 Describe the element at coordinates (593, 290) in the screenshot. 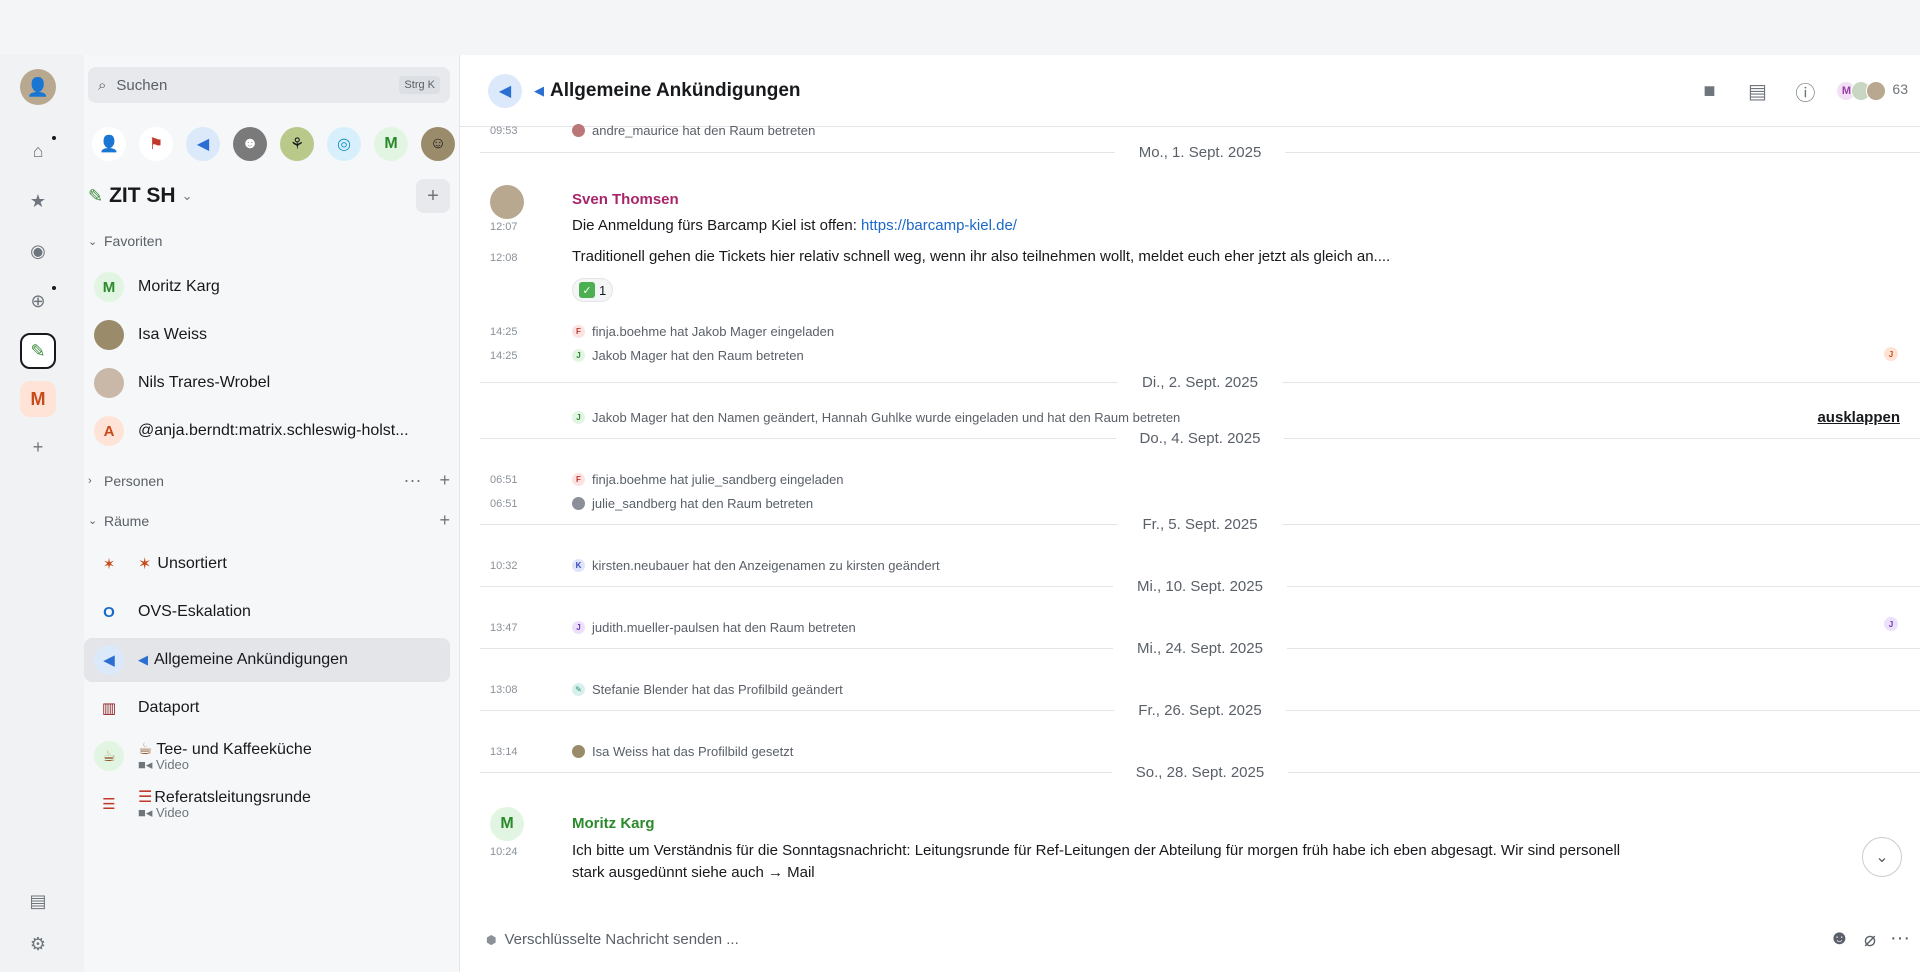

I see `reaction-pill: ✓ 1` at that location.